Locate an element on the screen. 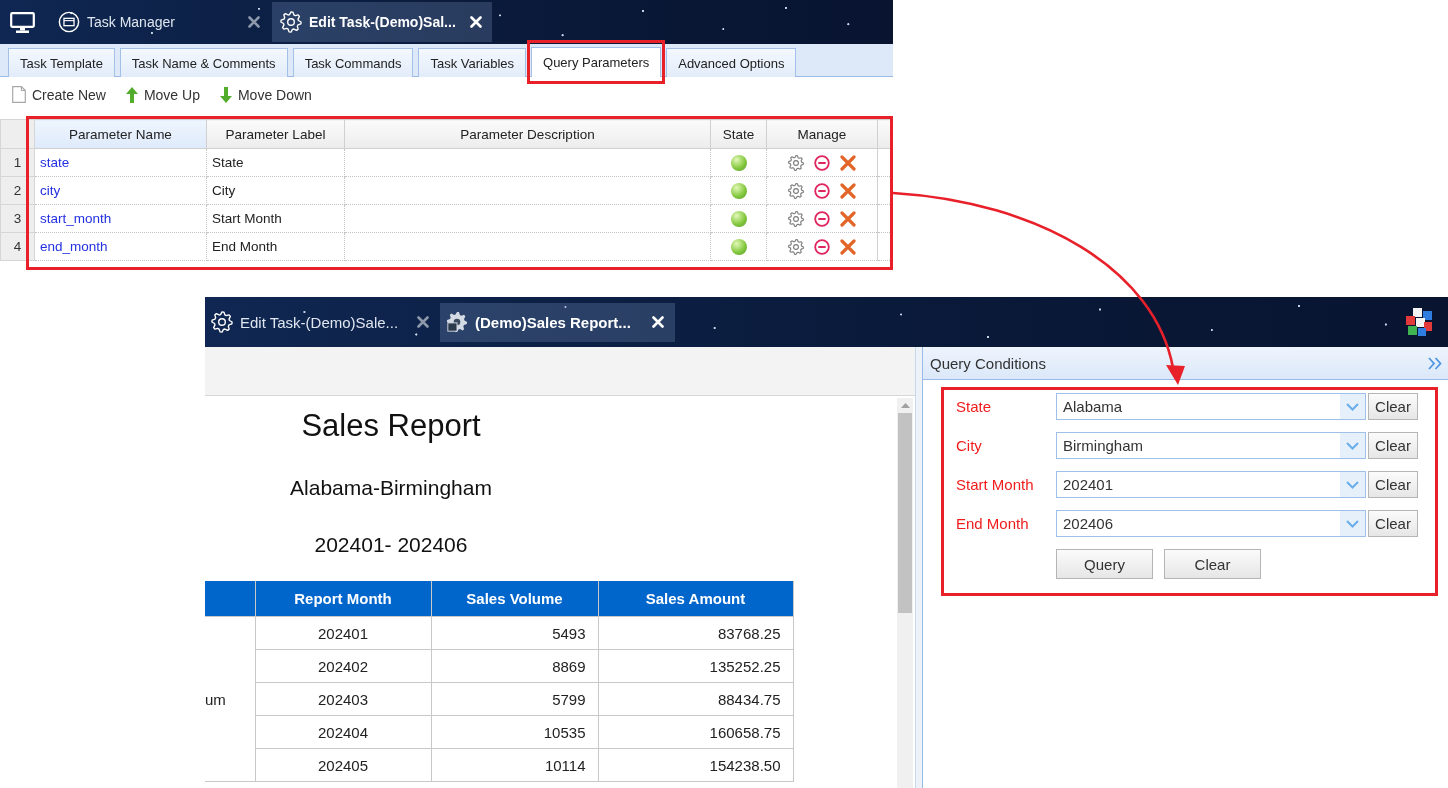 Image resolution: width=1448 pixels, height=788 pixels. tab: Advanced Options is located at coordinates (731, 62).